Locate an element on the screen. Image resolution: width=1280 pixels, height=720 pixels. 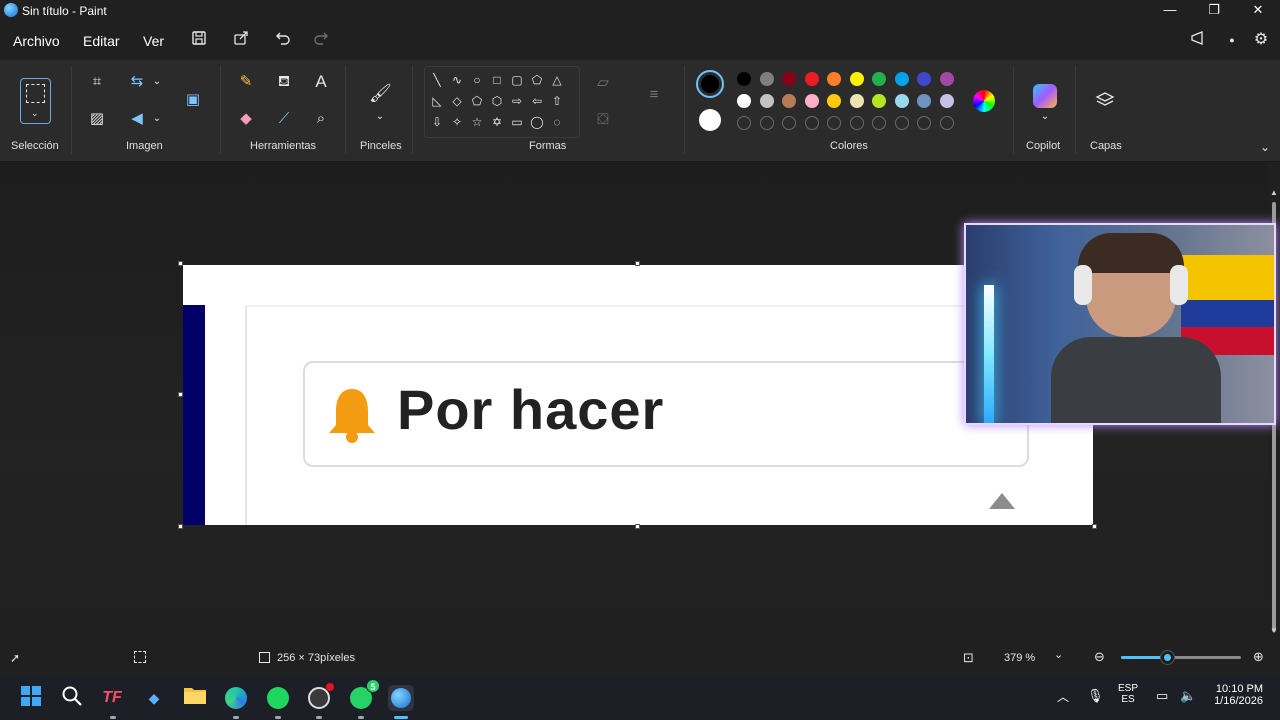
pentagon-shape-icon: ⬠ is located at coordinates (477, 101).